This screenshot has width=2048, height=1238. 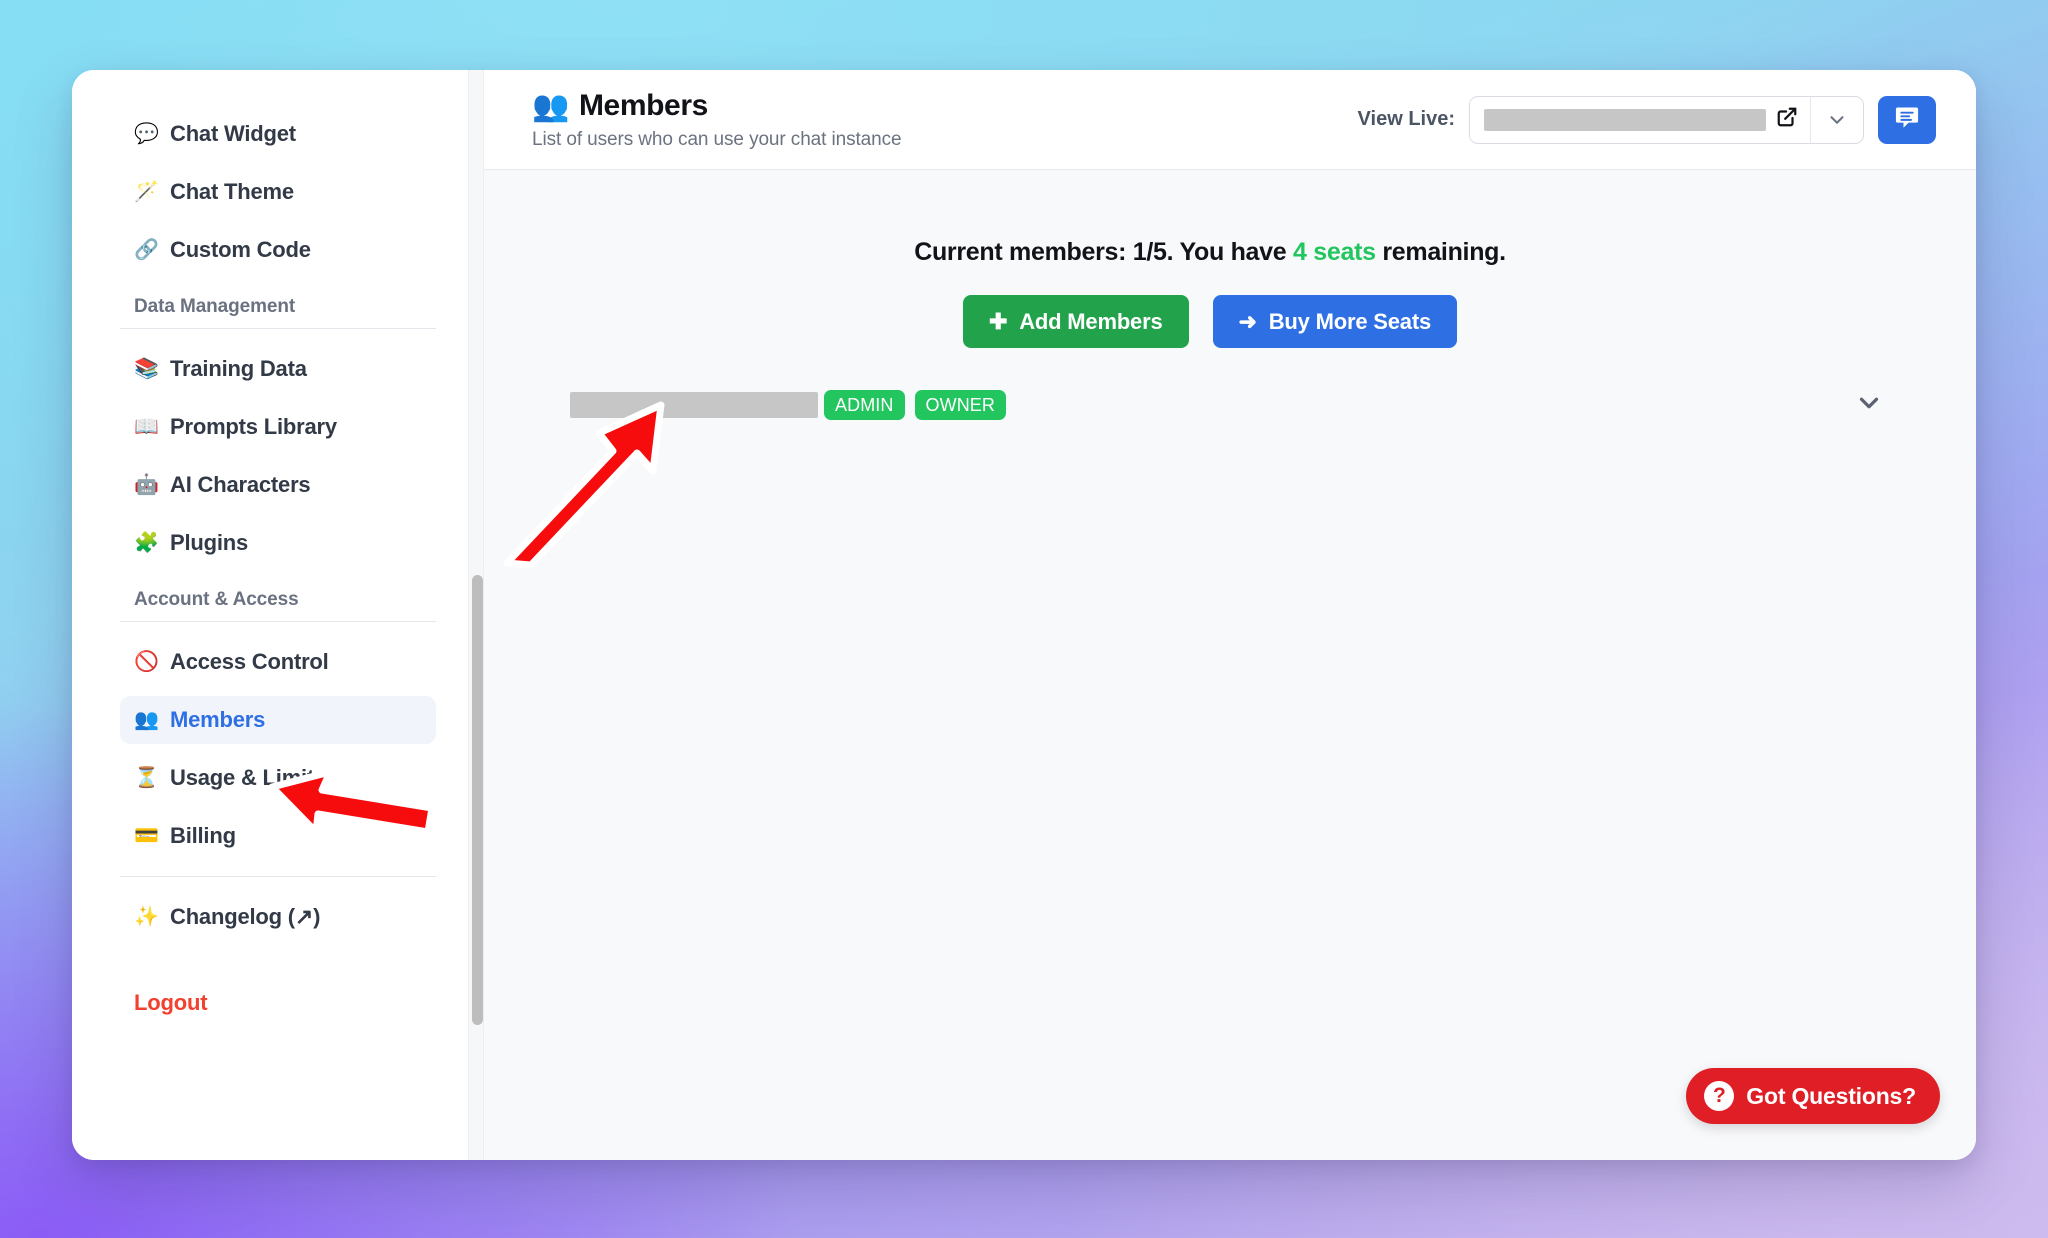 What do you see at coordinates (146, 662) in the screenshot?
I see `prohibited-icon: 🚫` at bounding box center [146, 662].